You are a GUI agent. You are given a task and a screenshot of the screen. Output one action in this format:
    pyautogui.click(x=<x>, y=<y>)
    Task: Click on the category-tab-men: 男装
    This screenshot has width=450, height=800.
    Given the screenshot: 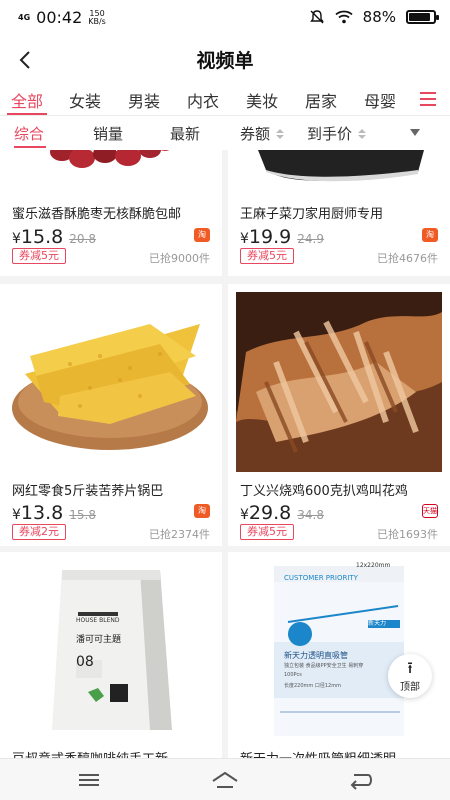 What is the action you would take?
    pyautogui.click(x=144, y=100)
    